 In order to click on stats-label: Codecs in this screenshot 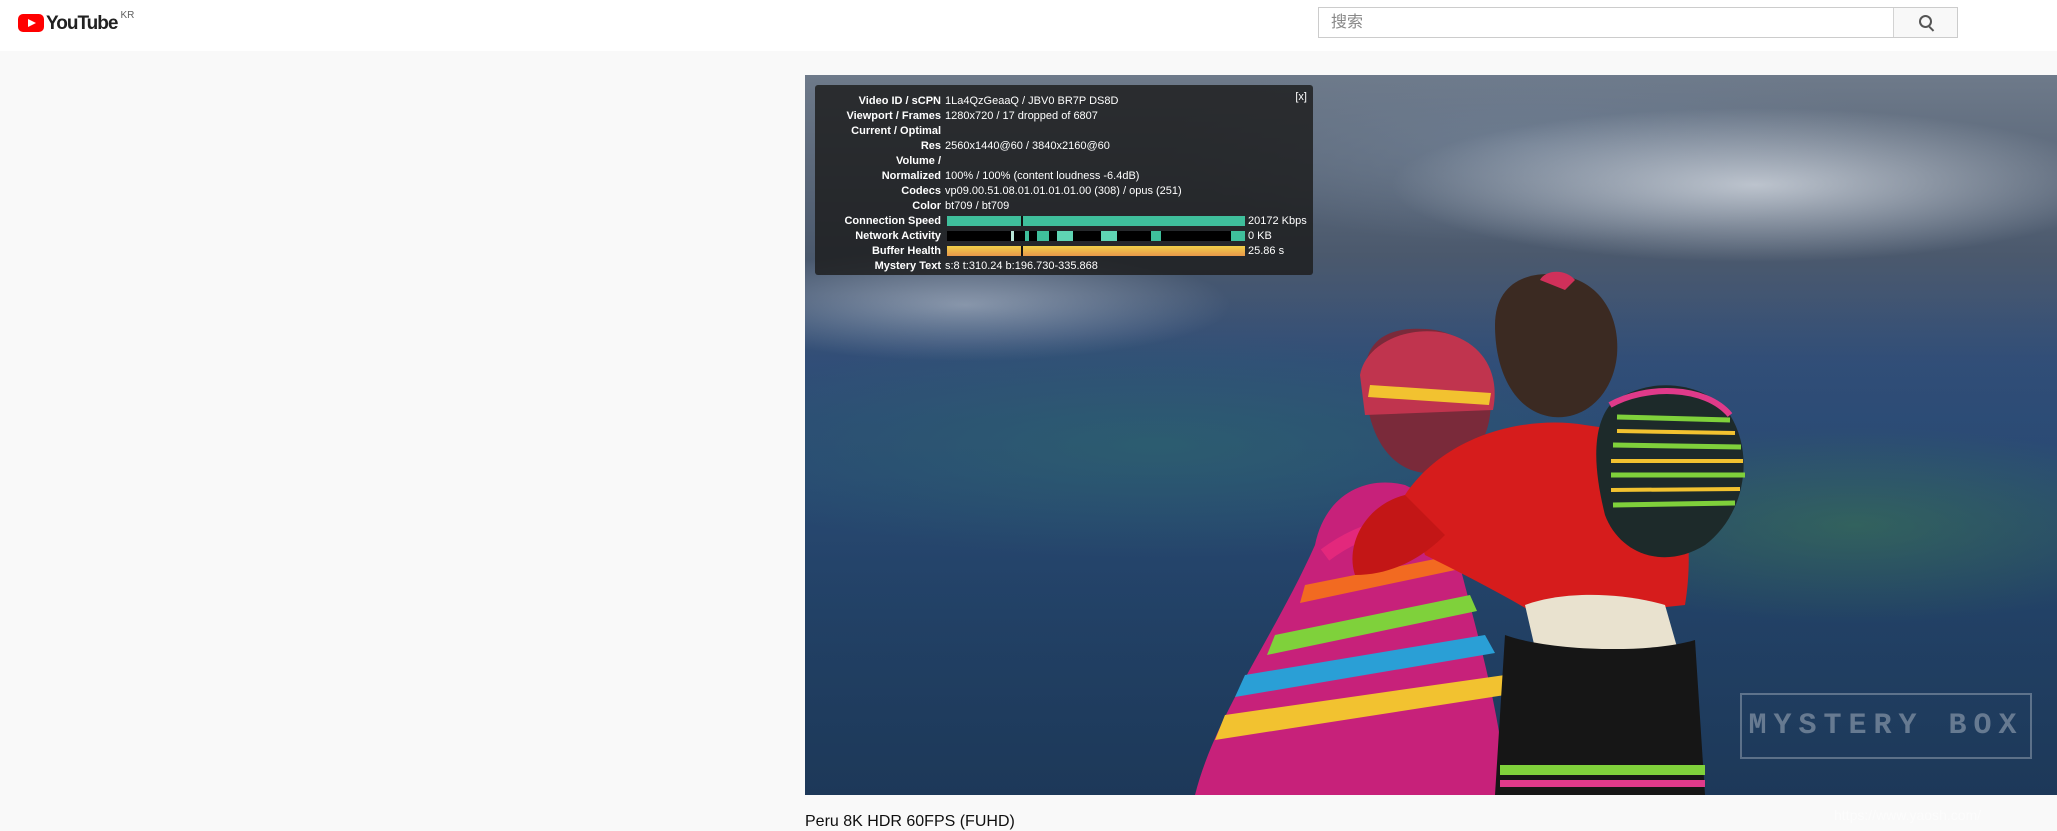, I will do `click(921, 191)`.